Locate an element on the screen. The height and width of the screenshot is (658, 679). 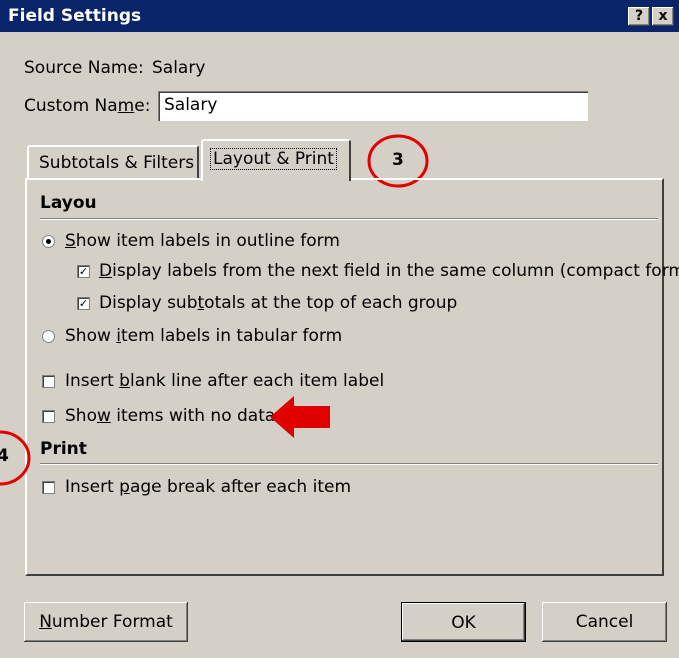
ok-label: OK is located at coordinates (463, 623).